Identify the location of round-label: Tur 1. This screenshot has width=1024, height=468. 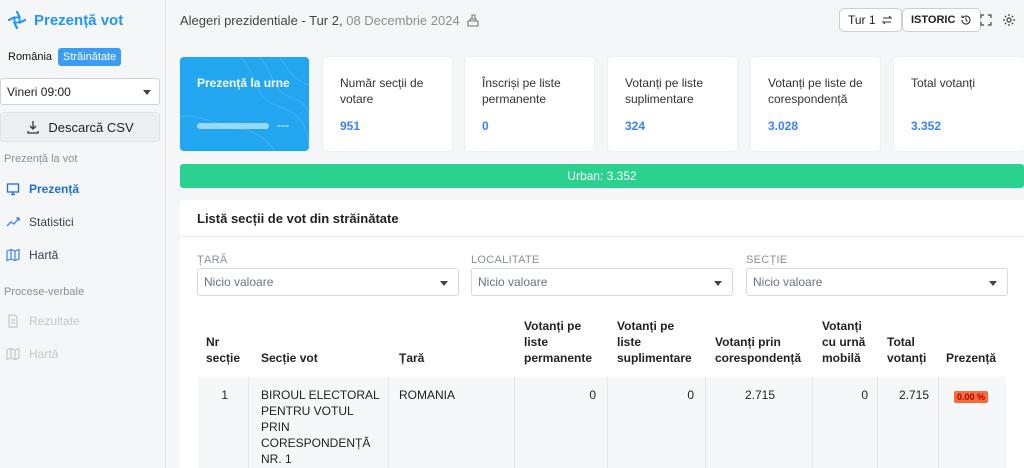
(862, 20).